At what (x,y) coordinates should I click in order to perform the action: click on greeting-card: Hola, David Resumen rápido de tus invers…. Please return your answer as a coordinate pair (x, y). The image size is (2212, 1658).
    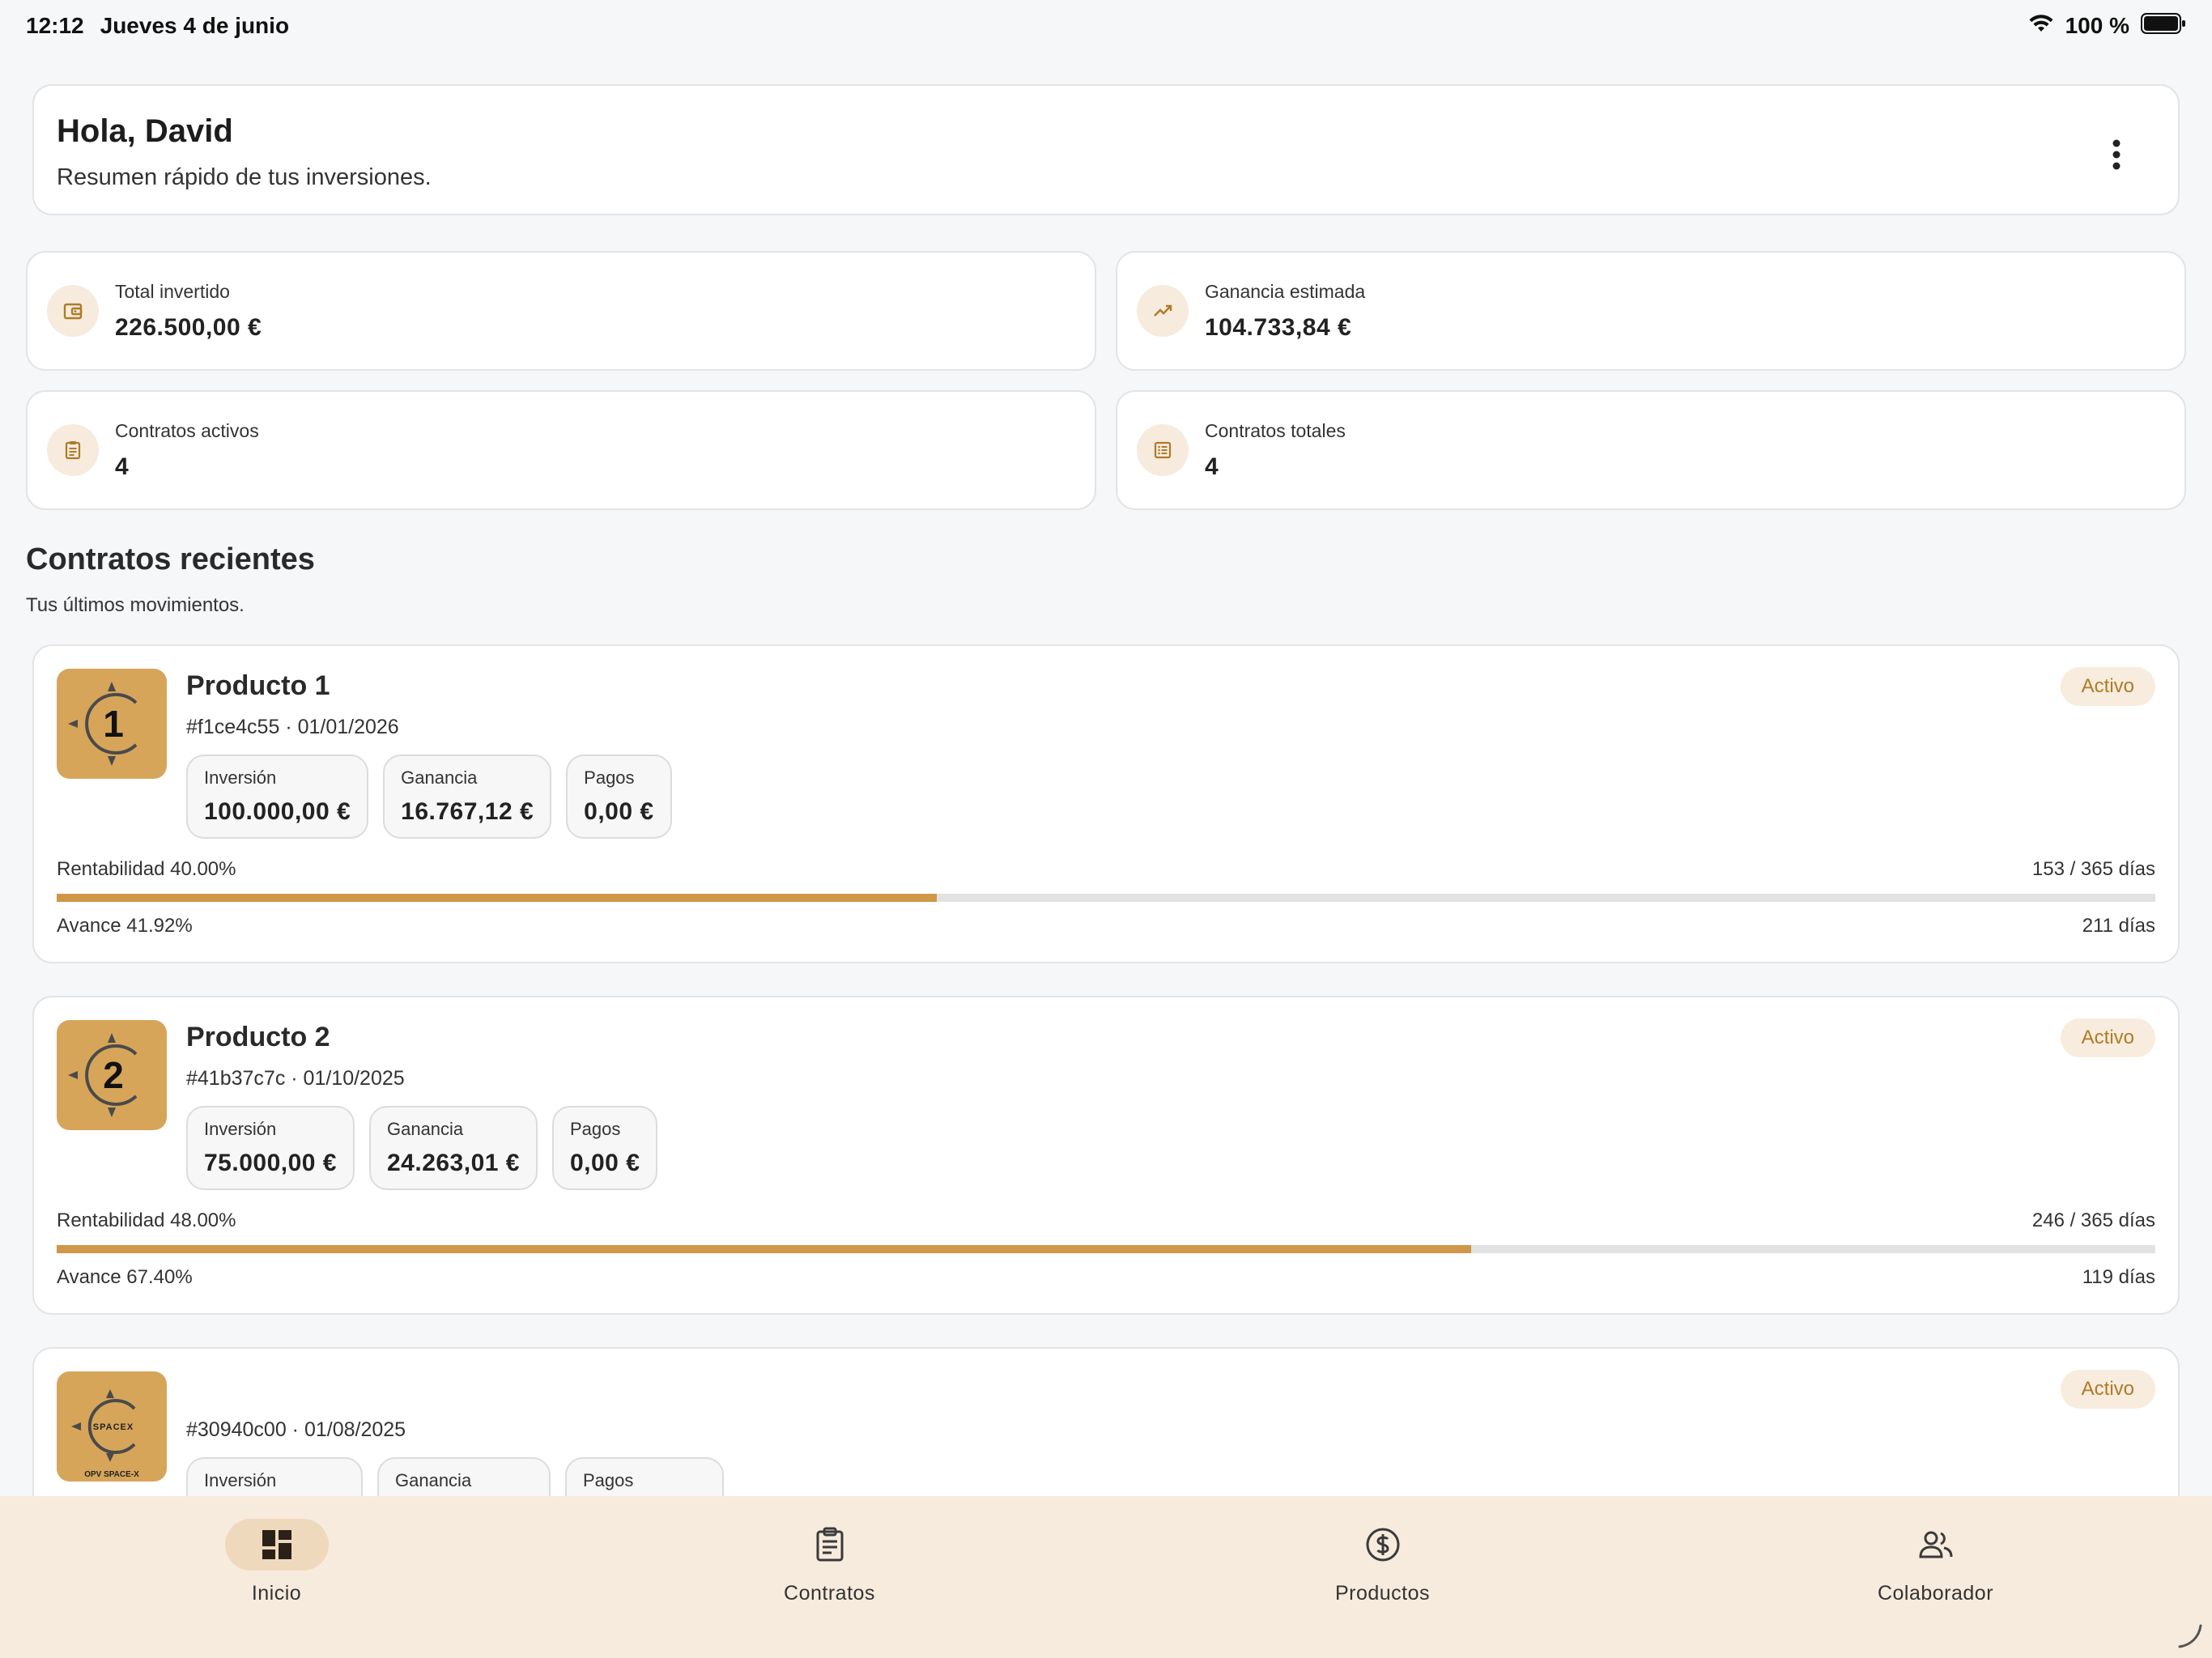
    Looking at the image, I should click on (1106, 149).